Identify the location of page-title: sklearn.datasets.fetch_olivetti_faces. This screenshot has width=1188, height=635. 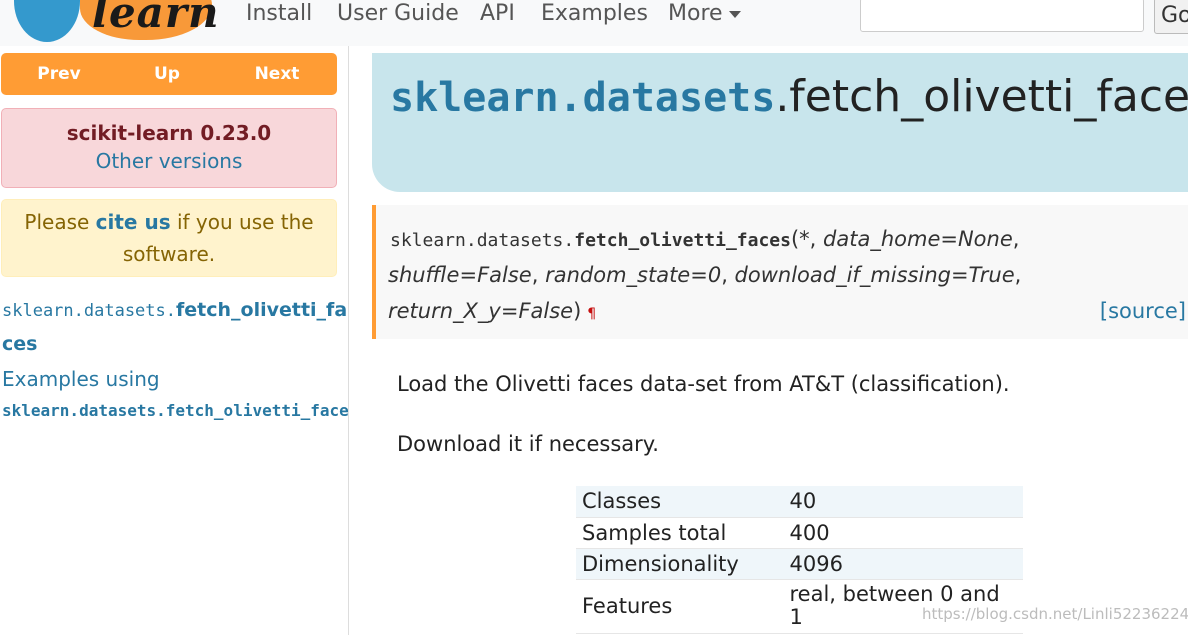
(789, 96).